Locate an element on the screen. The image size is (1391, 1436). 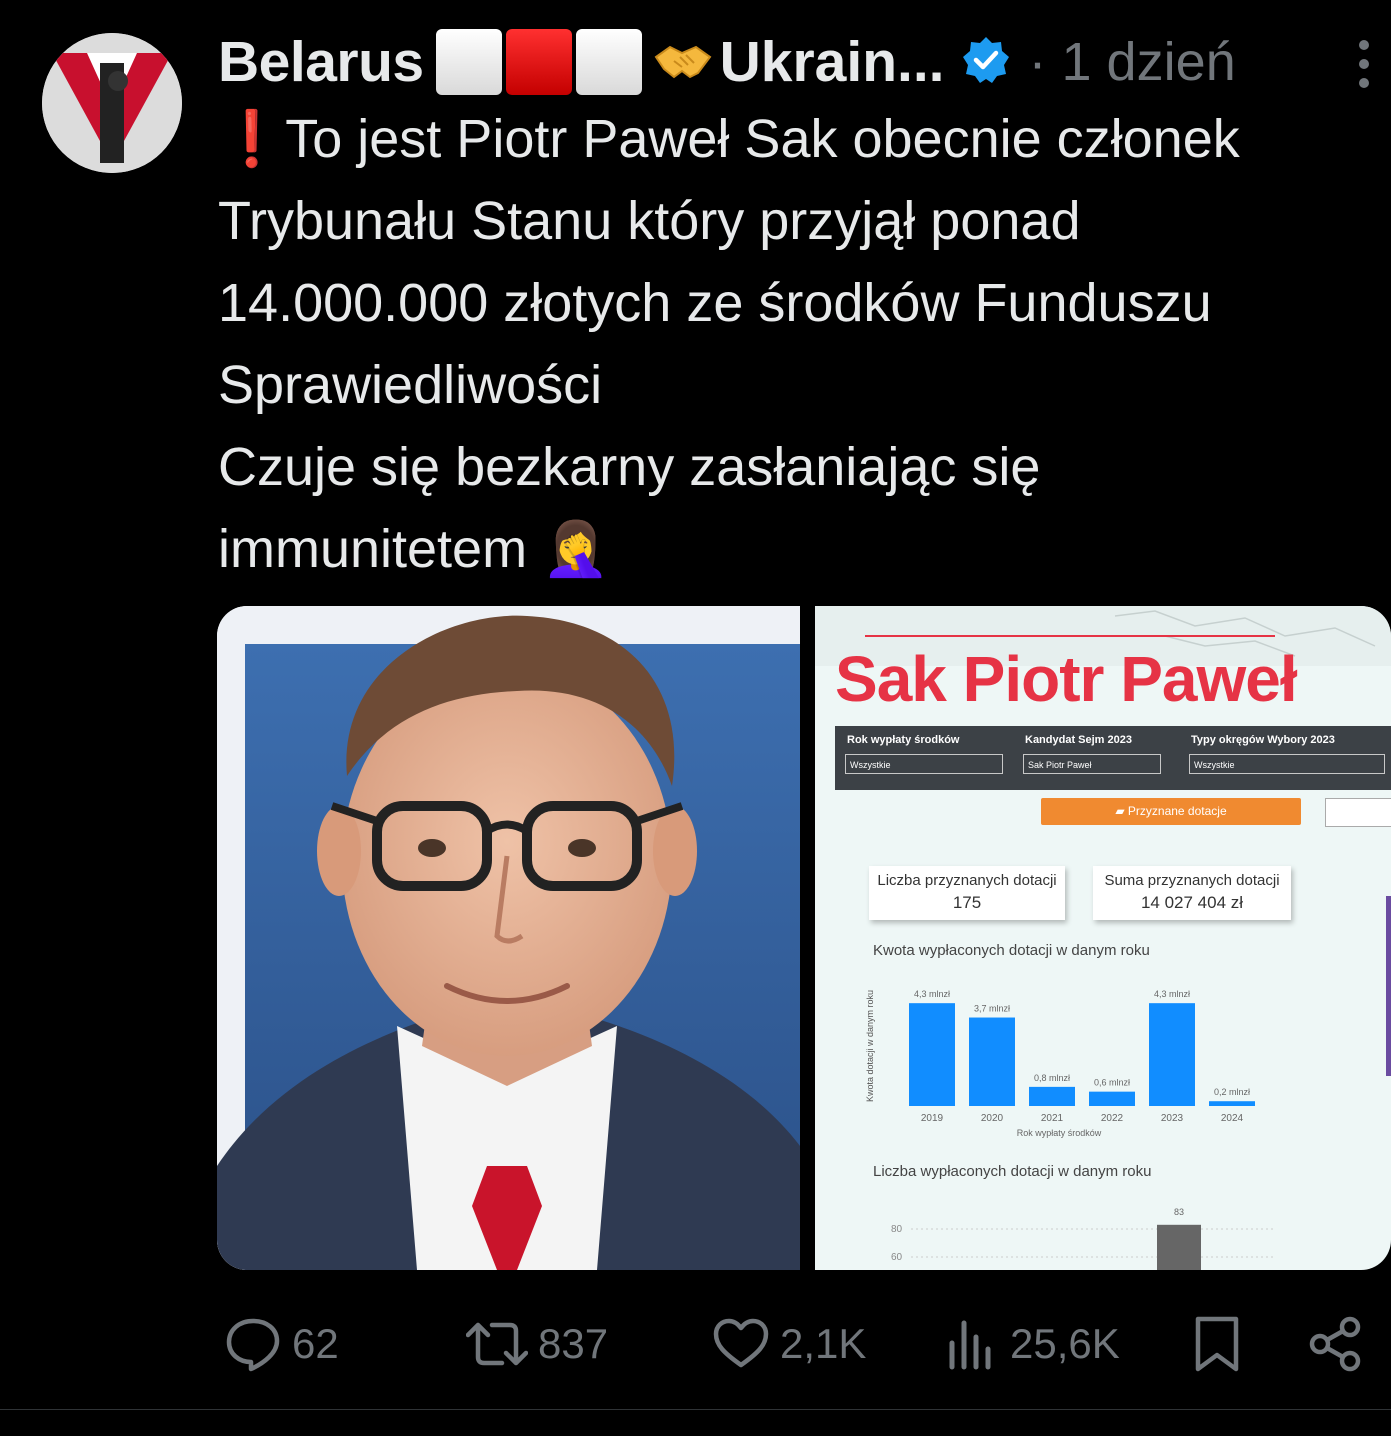
filter-label: Typy okręgów Wybory 2023 is located at coordinates (1263, 740).